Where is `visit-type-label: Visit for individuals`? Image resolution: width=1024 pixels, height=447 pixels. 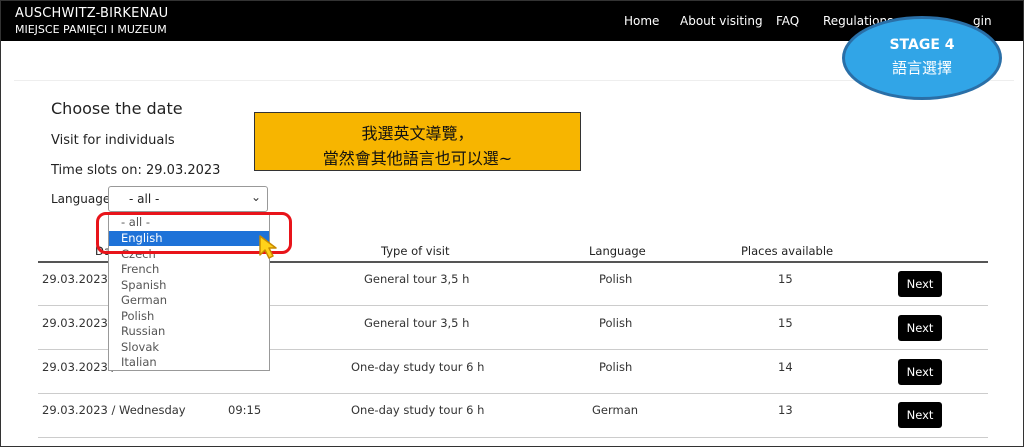 visit-type-label: Visit for individuals is located at coordinates (113, 140).